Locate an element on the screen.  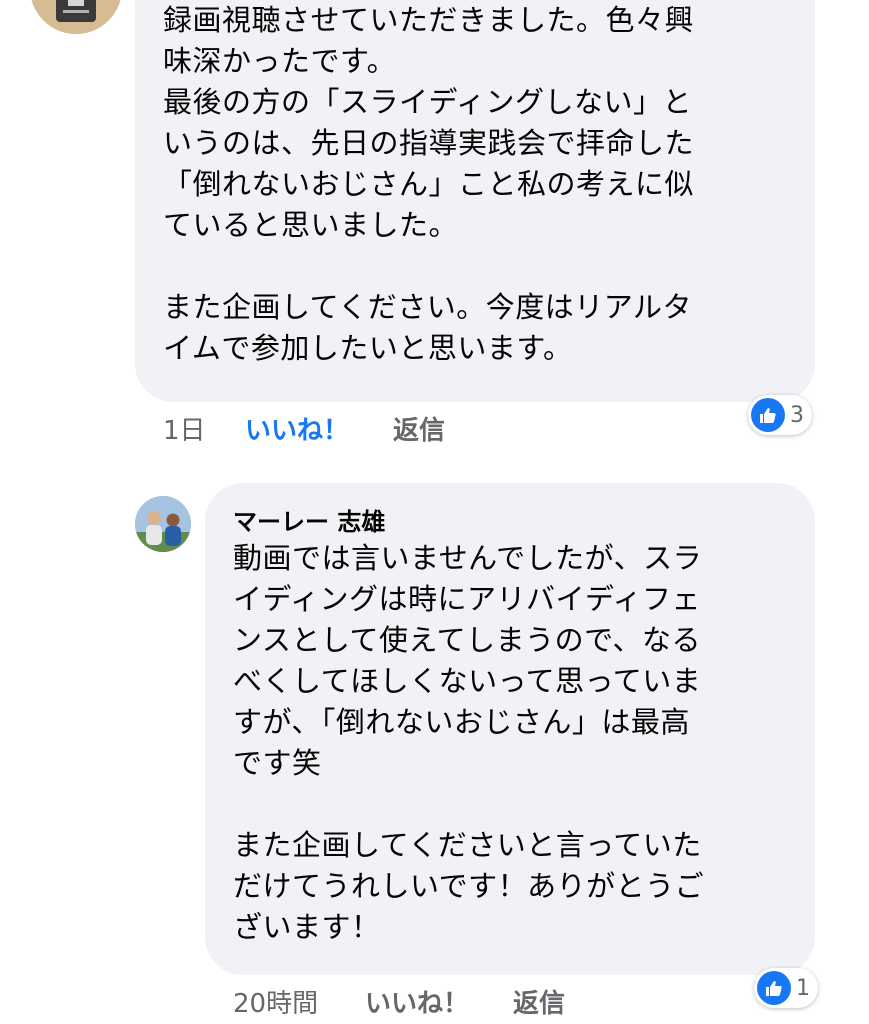
comment-actions: 1日 いいね！ 返信 is located at coordinates (333, 428).